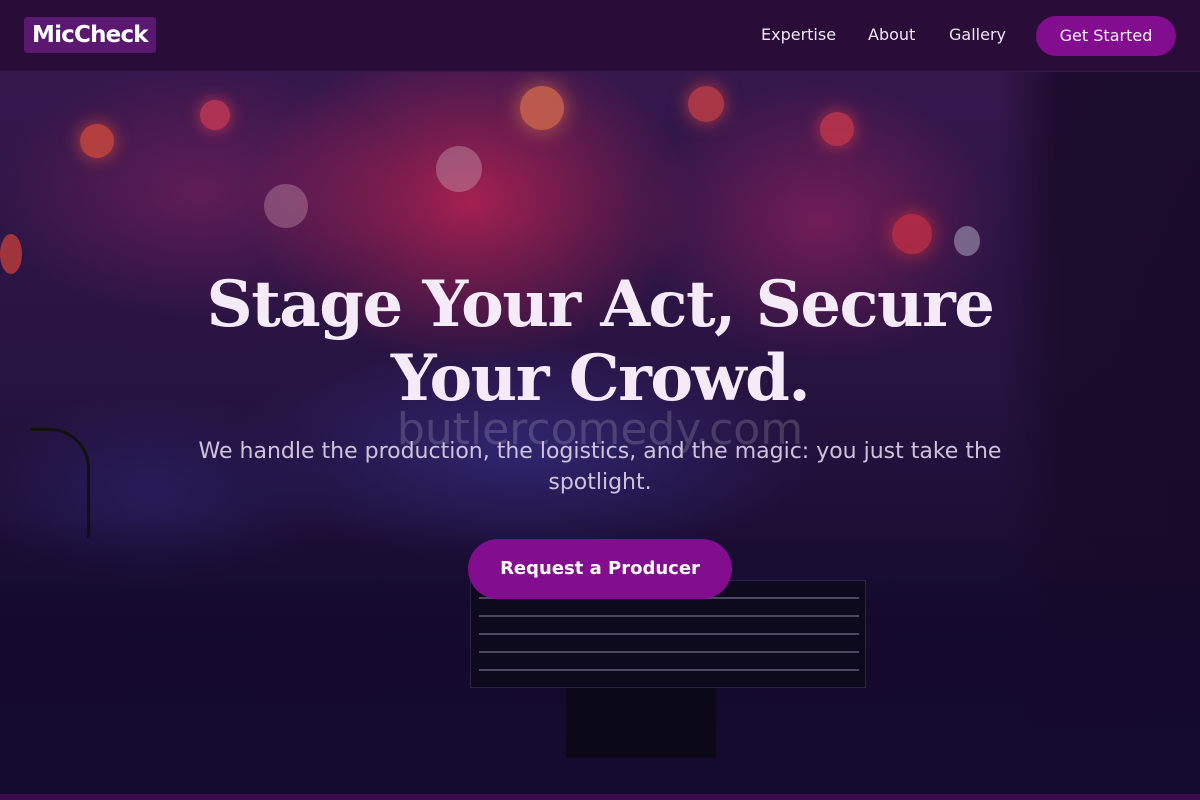 This screenshot has width=1200, height=800. What do you see at coordinates (600, 341) in the screenshot?
I see `hero-title: Stage Your Act, Secure Your Crowd.` at bounding box center [600, 341].